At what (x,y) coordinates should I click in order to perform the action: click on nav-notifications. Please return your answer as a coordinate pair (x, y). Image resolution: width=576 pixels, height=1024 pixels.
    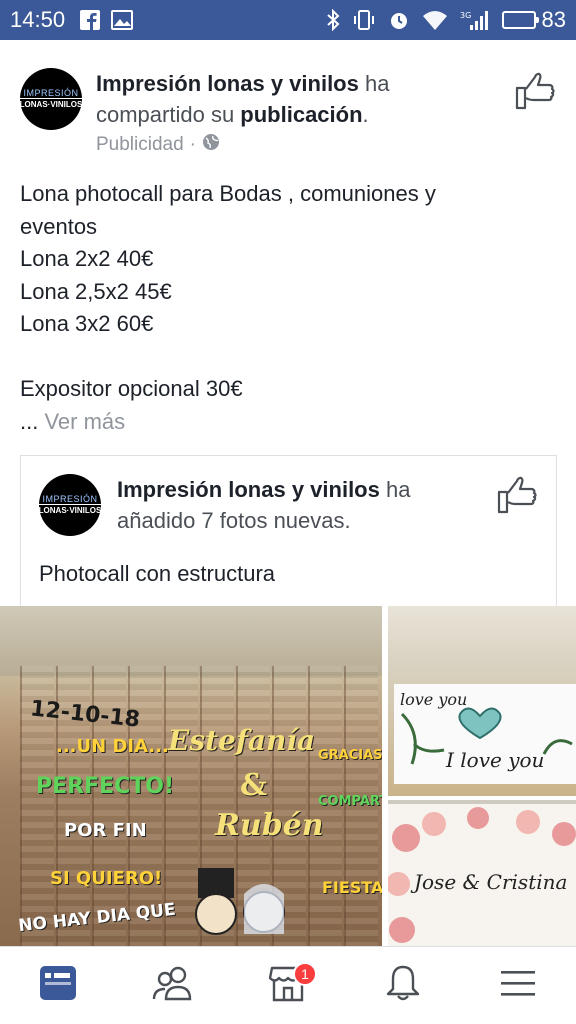
    Looking at the image, I should click on (403, 986).